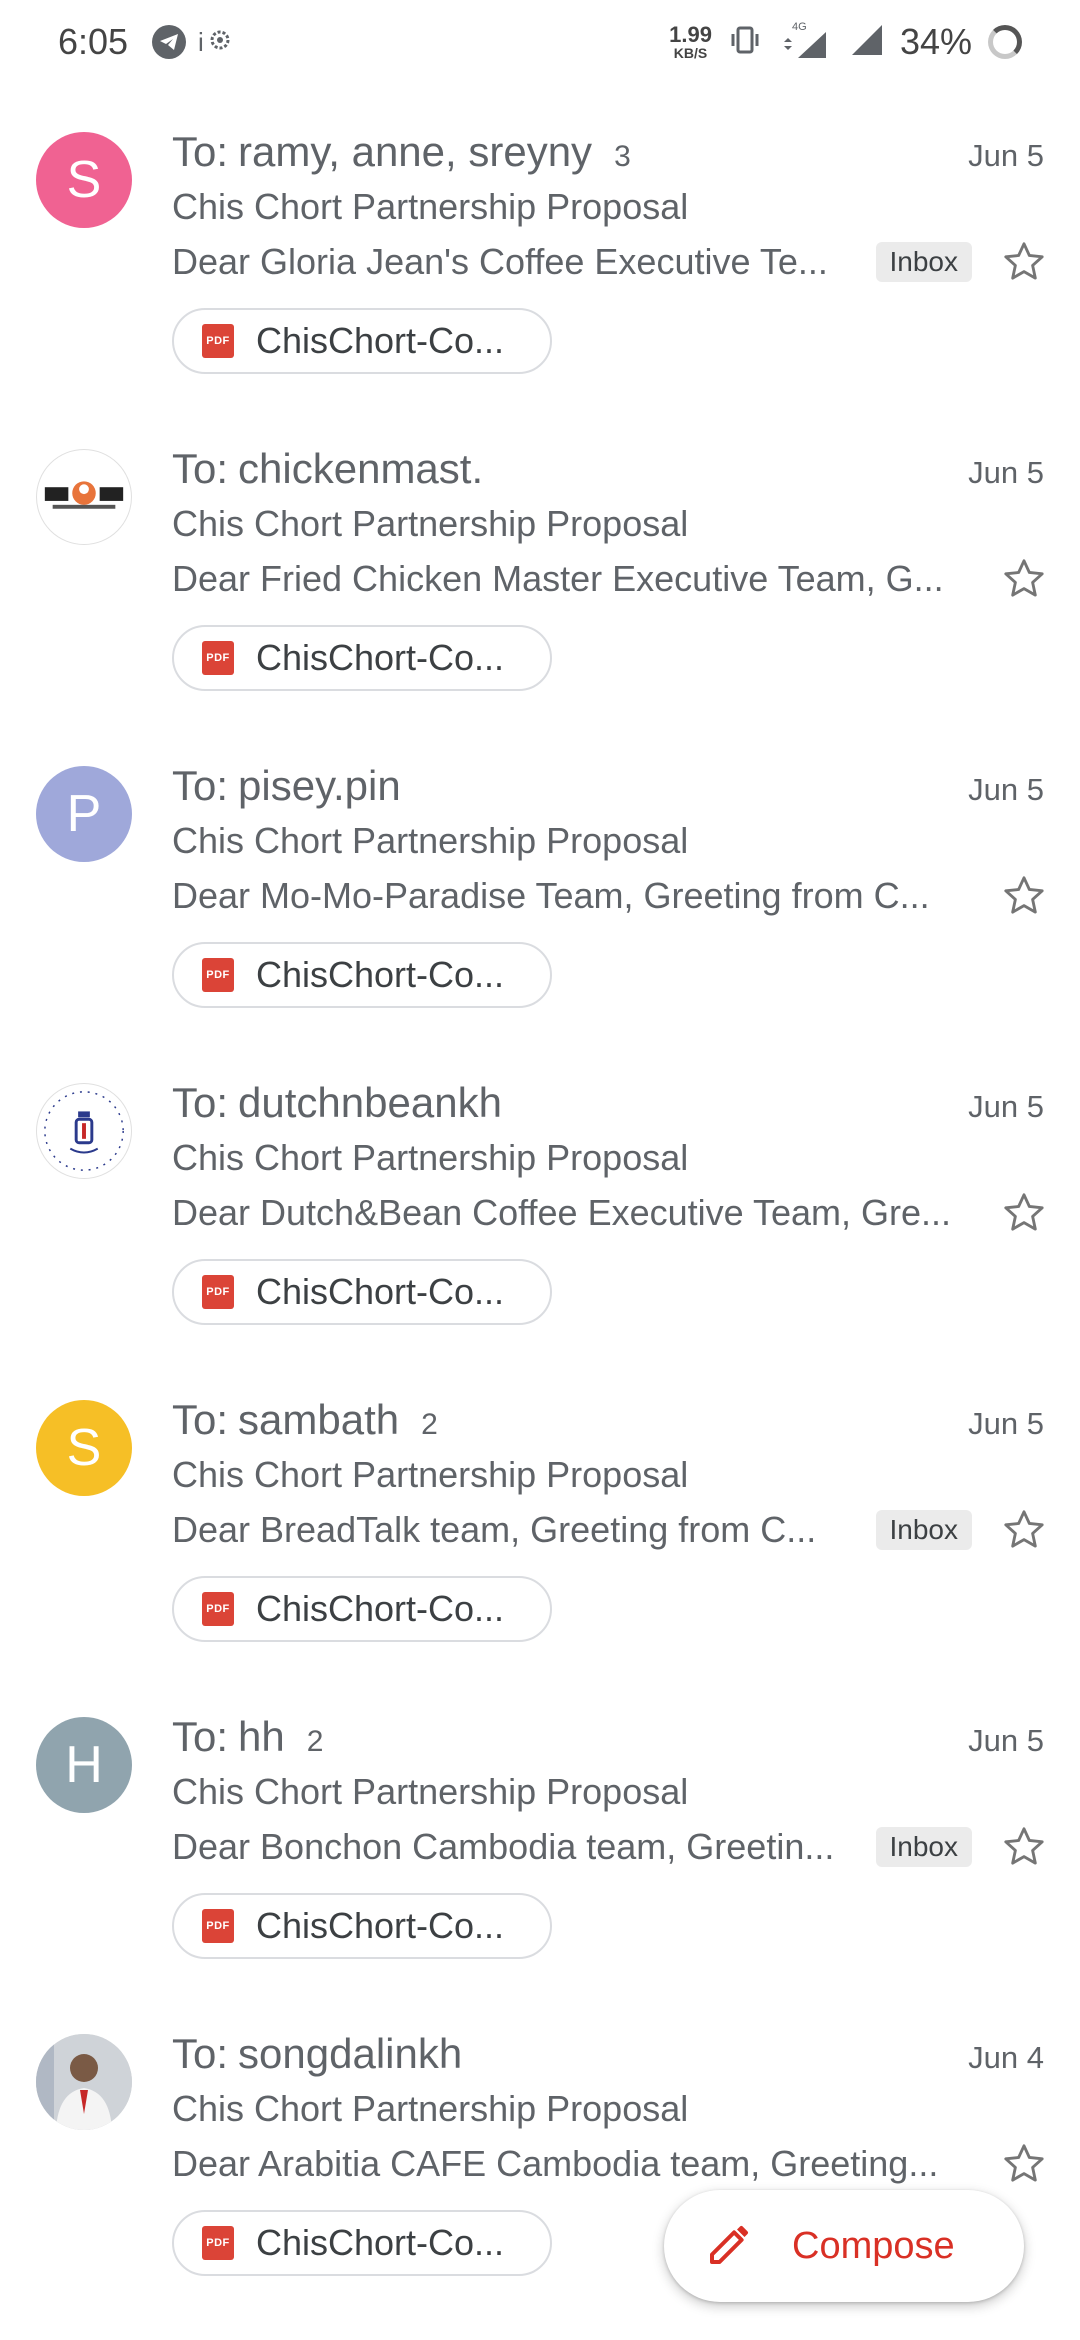 The width and height of the screenshot is (1080, 2340). Describe the element at coordinates (690, 41) in the screenshot. I see `network-speed: 1.99 KB/S` at that location.